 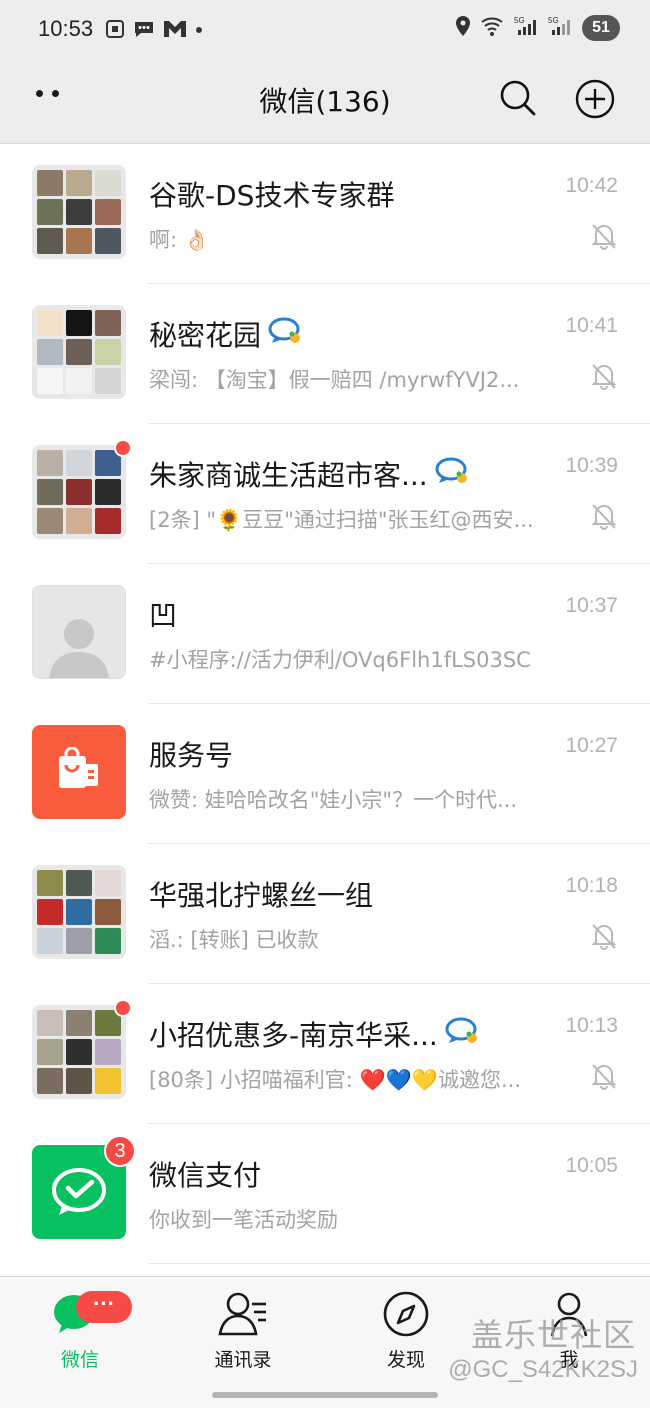 I want to click on tab-contacts: 通讯录, so click(x=243, y=1331).